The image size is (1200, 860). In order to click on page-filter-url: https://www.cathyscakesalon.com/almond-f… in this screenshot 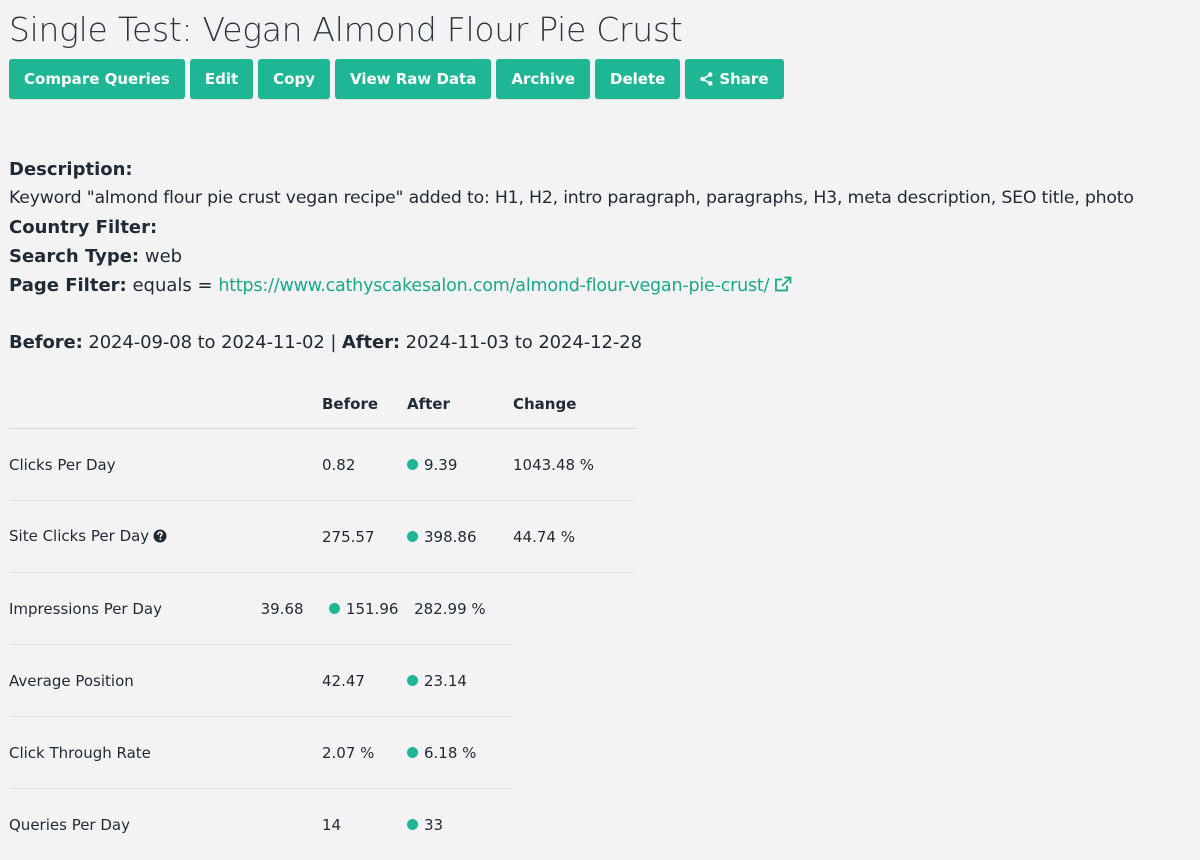, I will do `click(494, 286)`.